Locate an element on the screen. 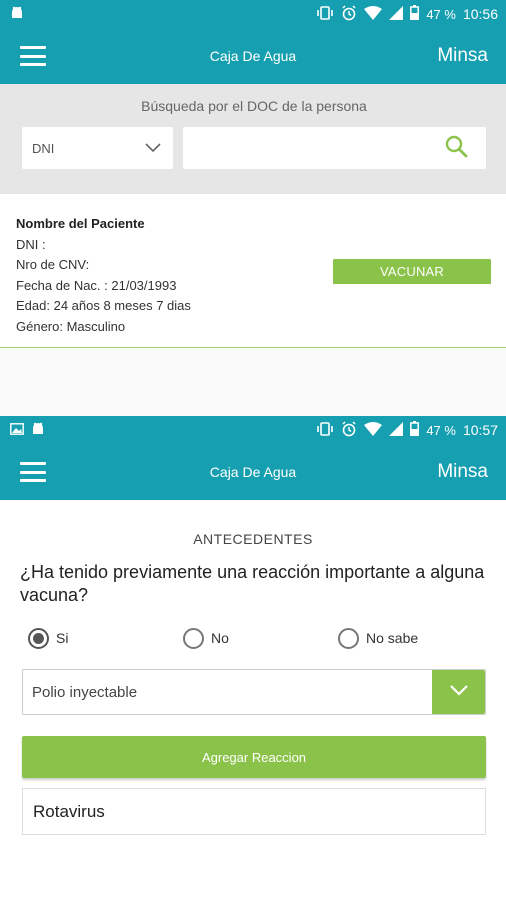  radio-si: Si is located at coordinates (105, 638).